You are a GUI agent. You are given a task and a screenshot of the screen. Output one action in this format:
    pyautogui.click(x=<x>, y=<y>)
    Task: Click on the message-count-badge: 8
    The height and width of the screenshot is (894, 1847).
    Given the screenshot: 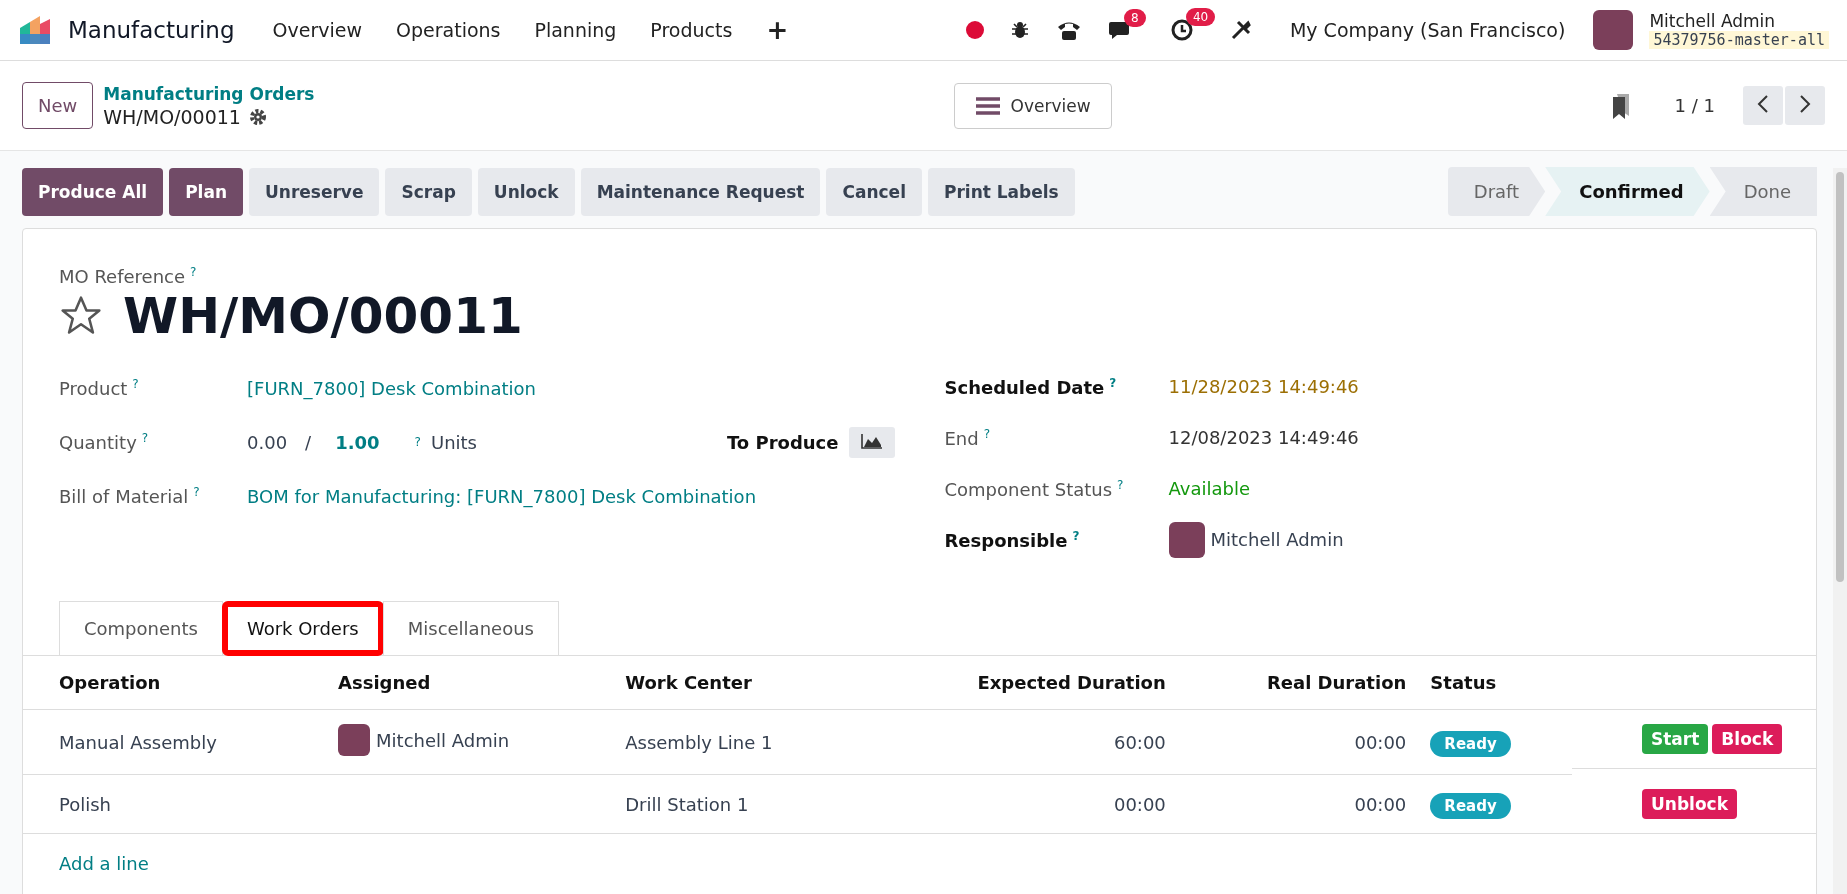 What is the action you would take?
    pyautogui.click(x=1134, y=18)
    